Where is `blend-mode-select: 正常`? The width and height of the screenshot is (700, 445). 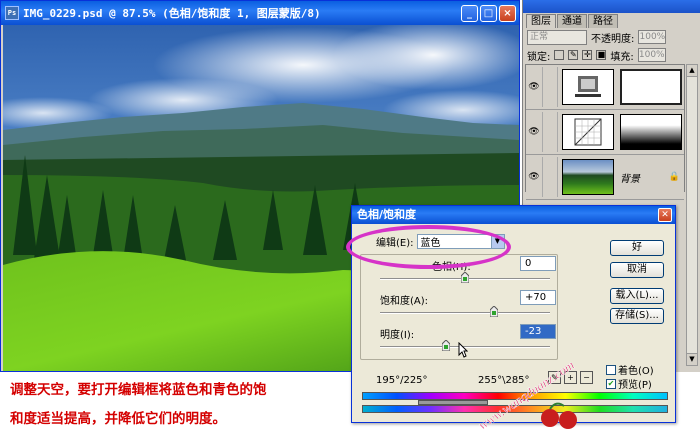 blend-mode-select: 正常 is located at coordinates (557, 37).